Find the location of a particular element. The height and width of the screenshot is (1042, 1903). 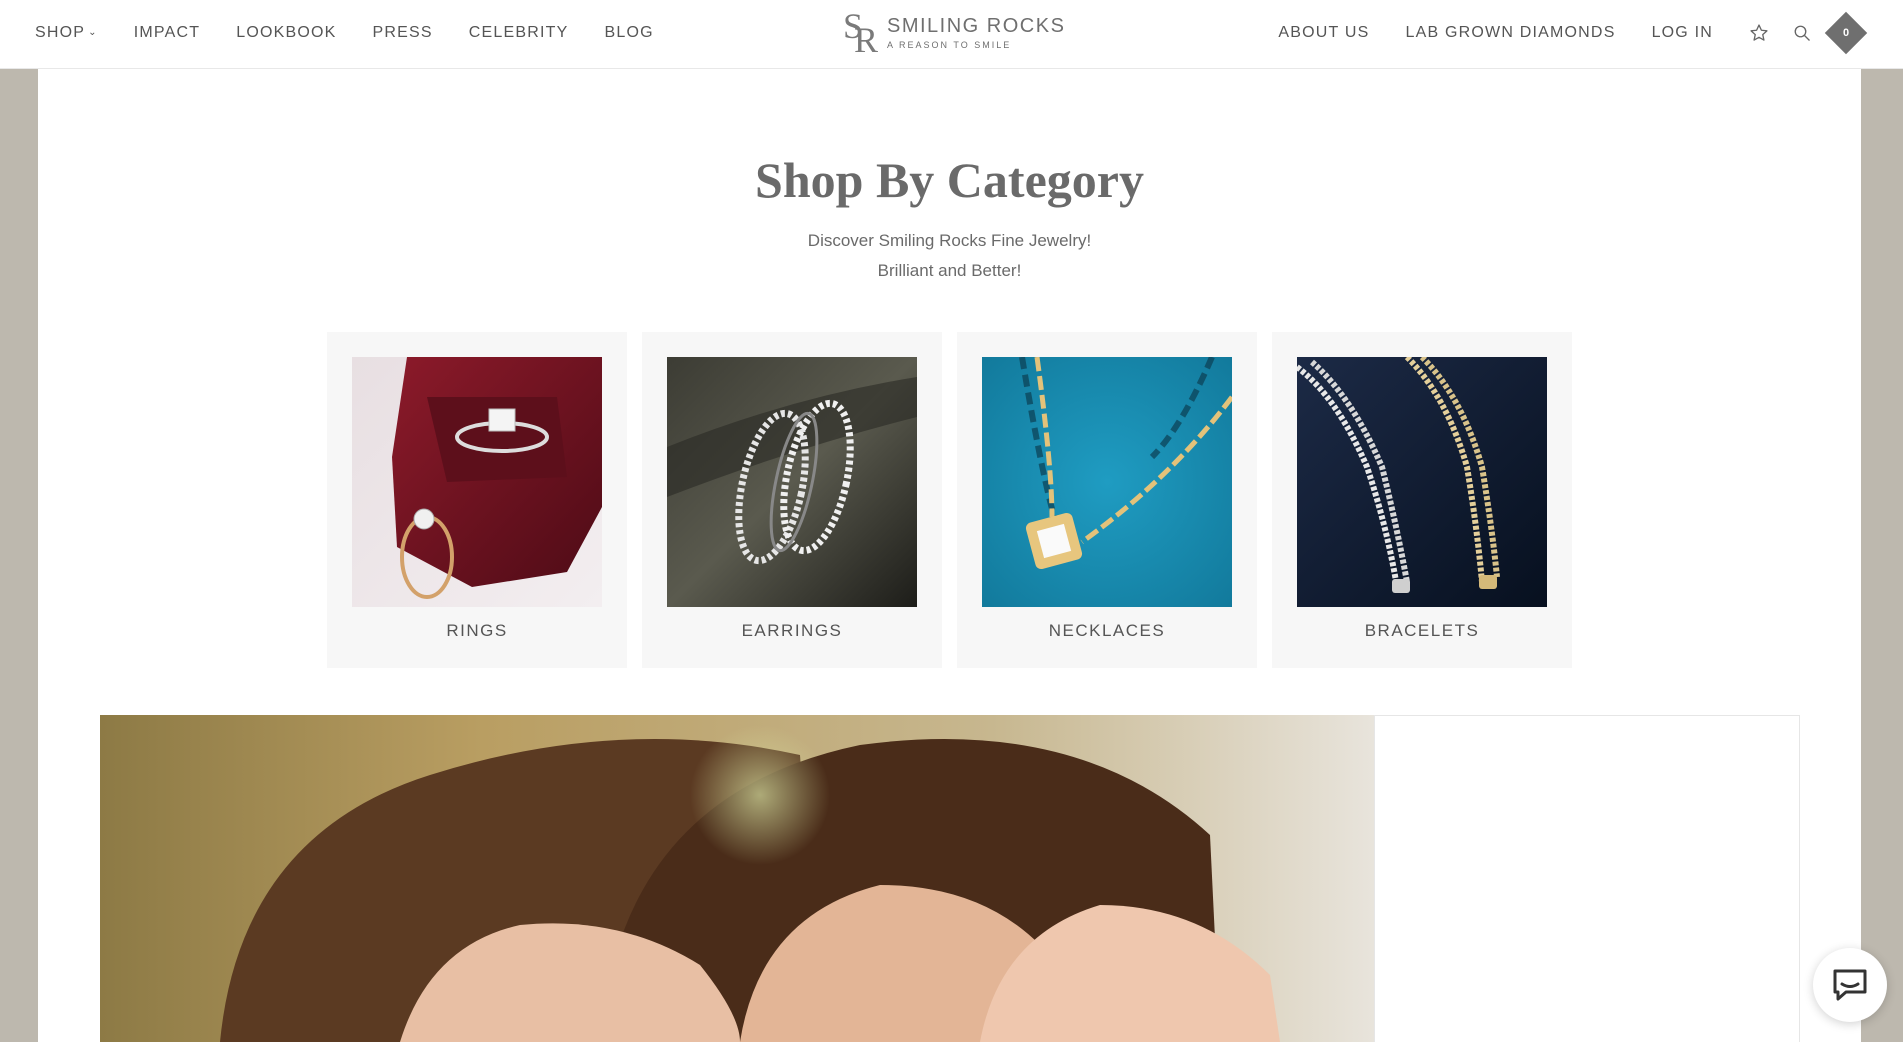

nav-log-in: LOG IN is located at coordinates (1682, 33).